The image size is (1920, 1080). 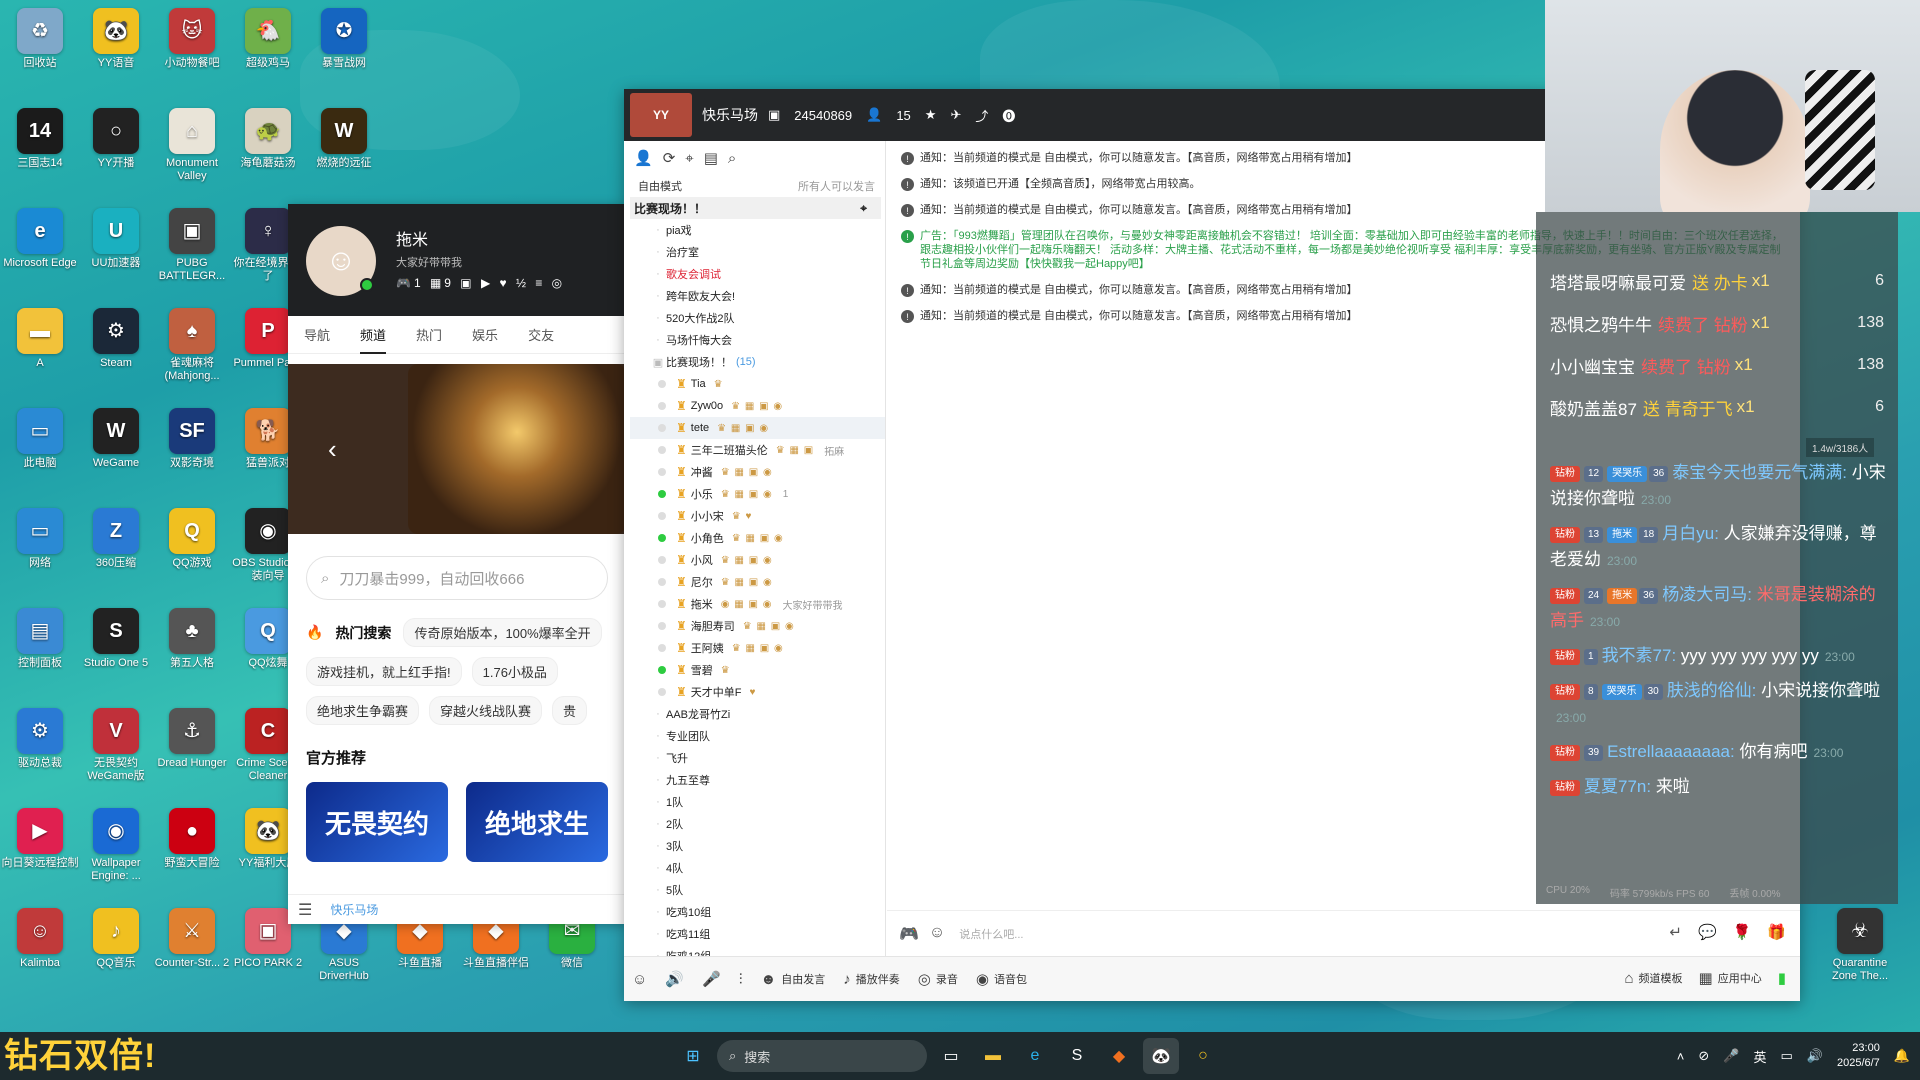 What do you see at coordinates (40, 539) in the screenshot?
I see `desktop-icon: ▭ 网络` at bounding box center [40, 539].